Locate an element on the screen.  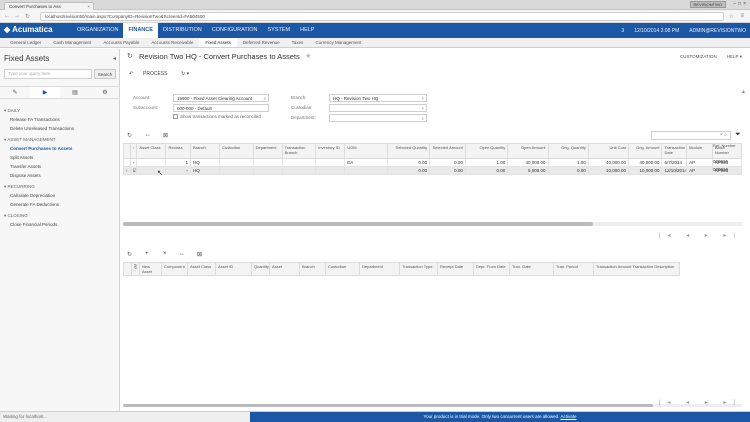
col-tran-period: Tran. Period is located at coordinates (573, 269).